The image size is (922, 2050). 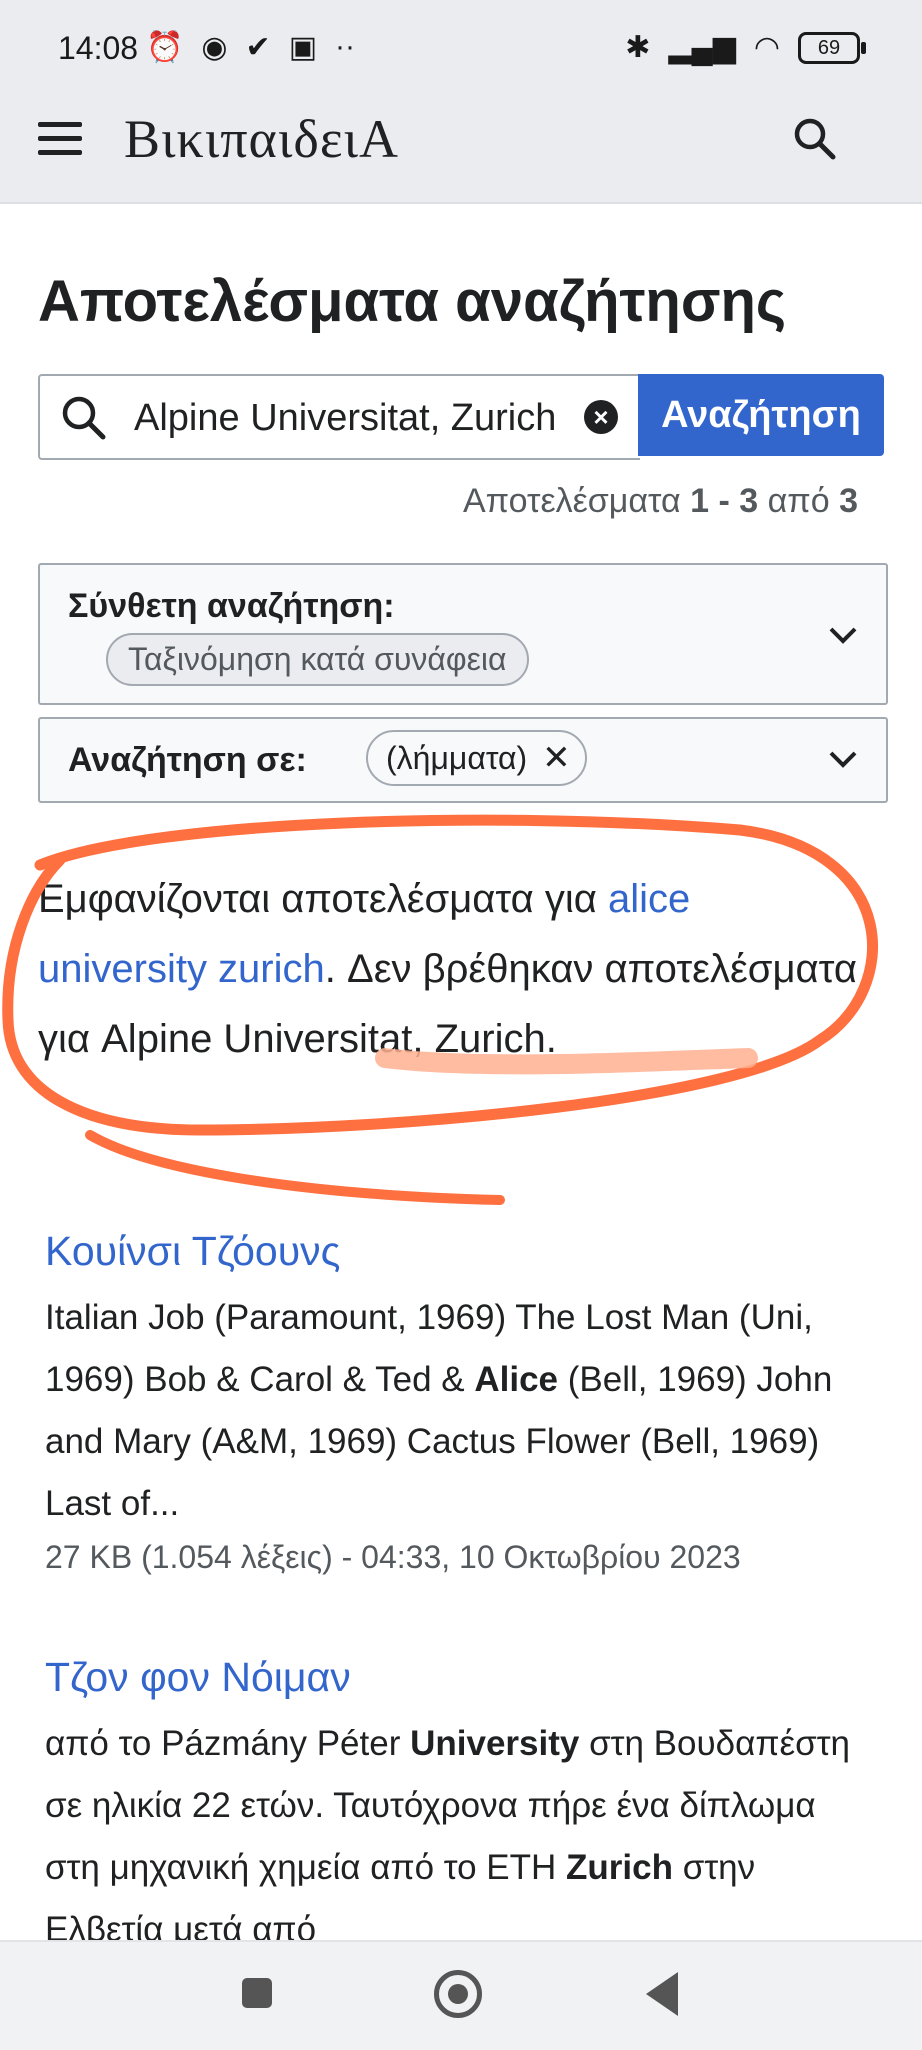 I want to click on site-header: ΒικιπαιδειΑ, so click(x=461, y=139).